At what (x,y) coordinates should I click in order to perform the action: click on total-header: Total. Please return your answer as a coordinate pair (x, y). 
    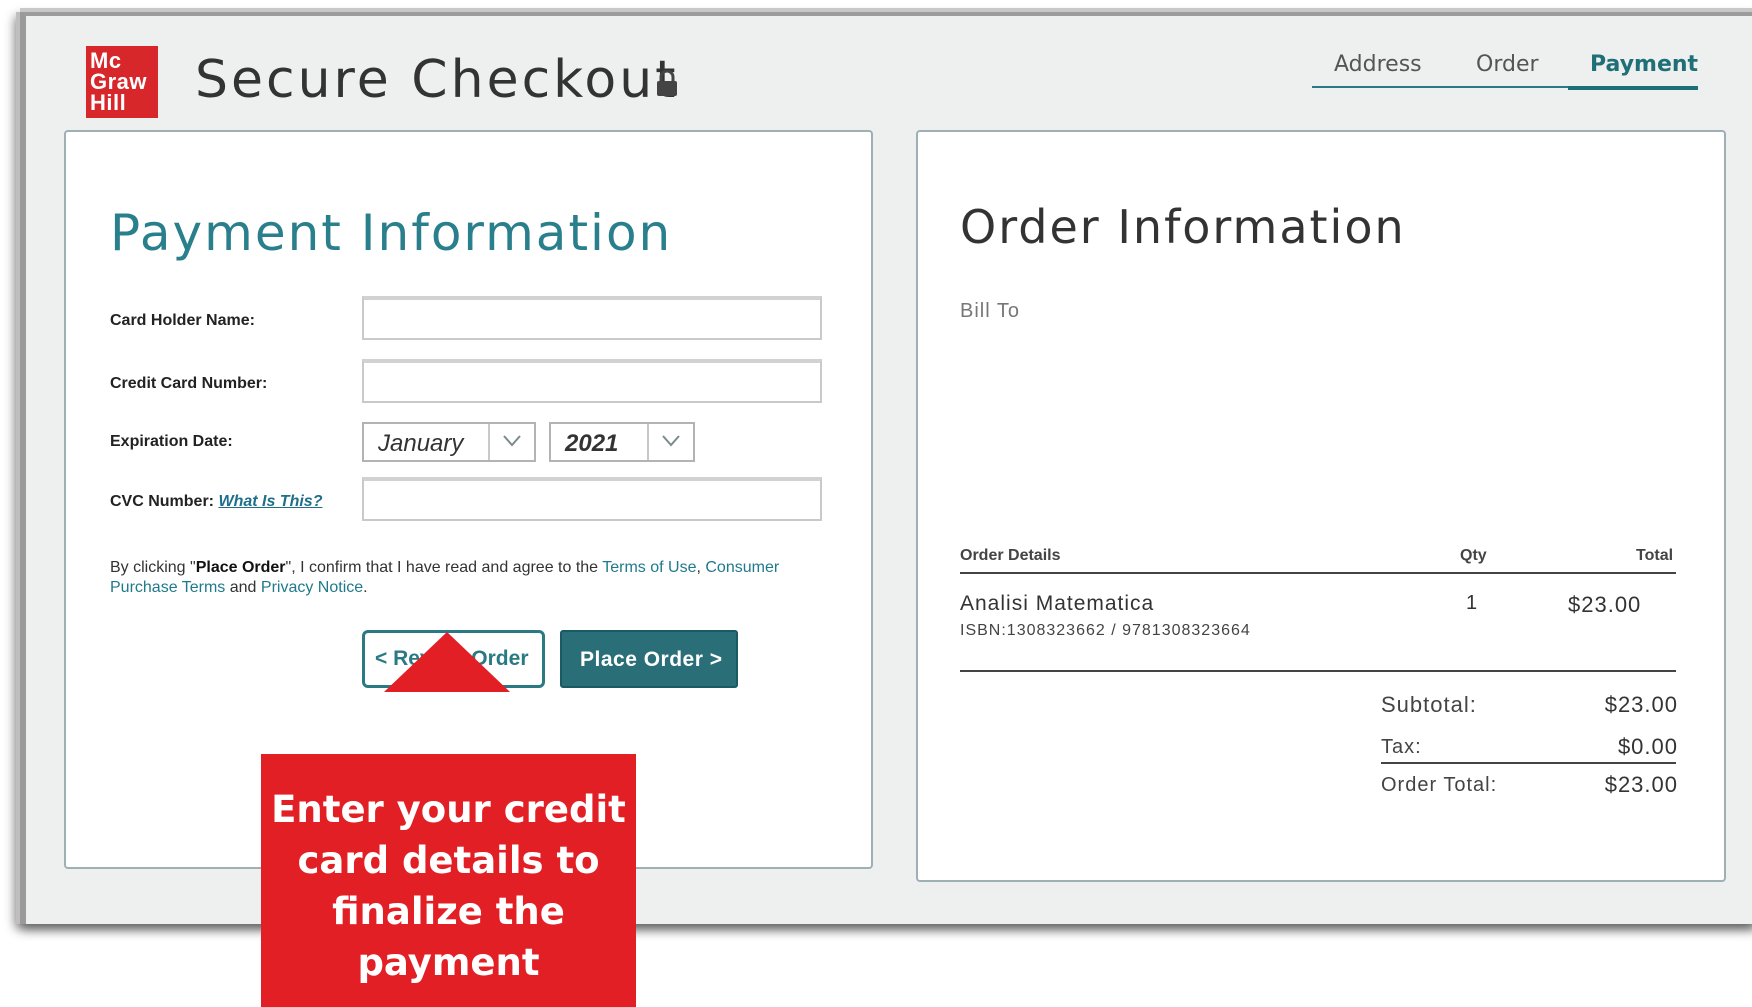
    Looking at the image, I should click on (1655, 555).